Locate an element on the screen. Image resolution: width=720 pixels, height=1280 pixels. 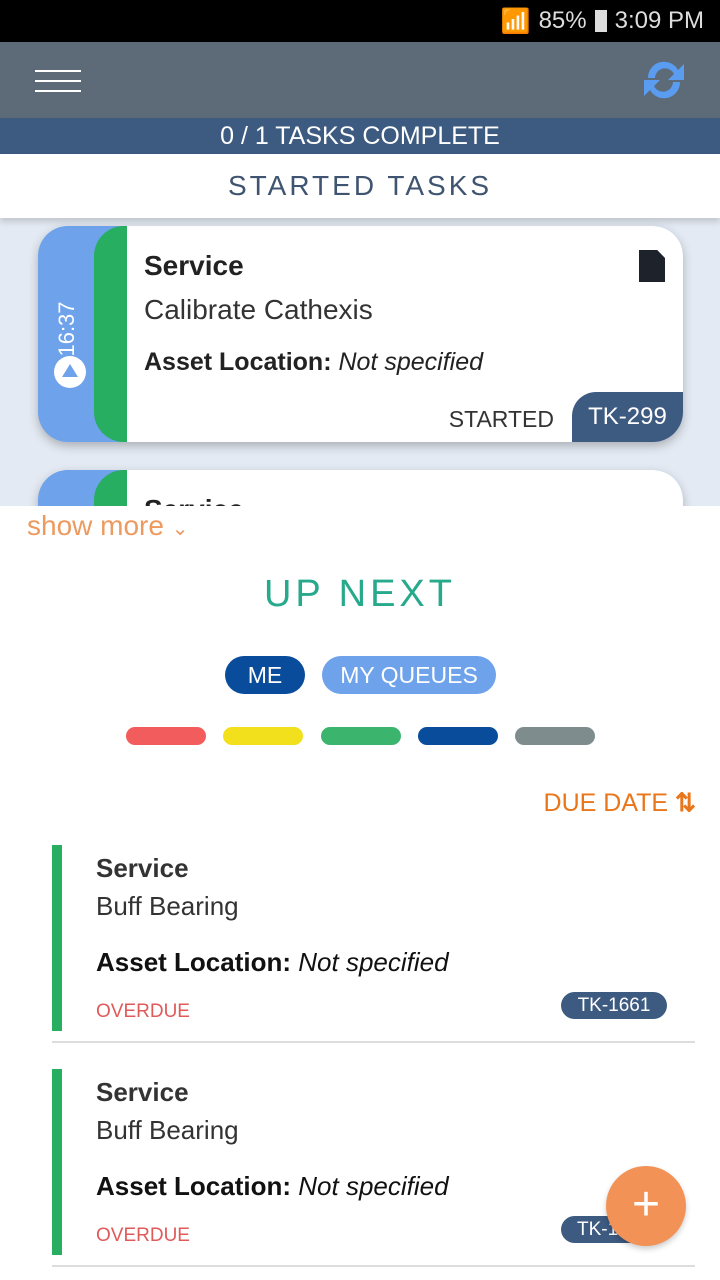
priority-filter-blue is located at coordinates (458, 736).